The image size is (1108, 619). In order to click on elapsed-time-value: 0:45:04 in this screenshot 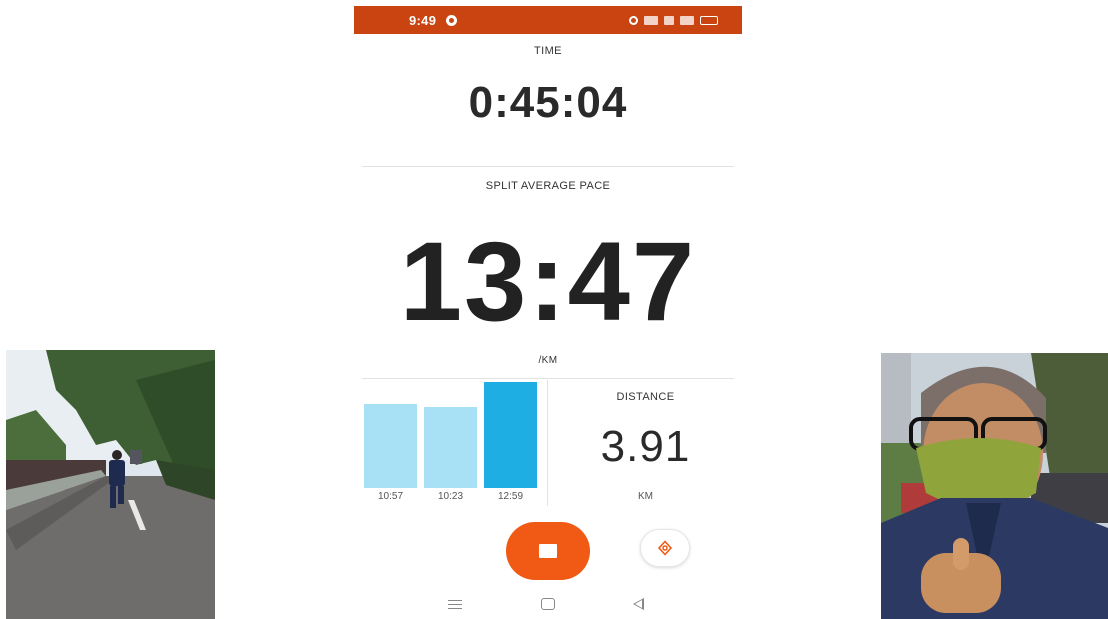, I will do `click(548, 102)`.